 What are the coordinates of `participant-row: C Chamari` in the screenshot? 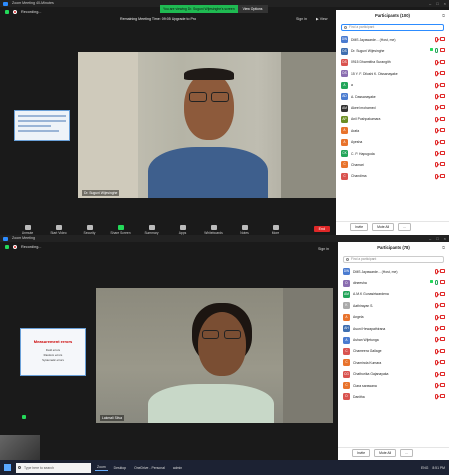 It's located at (392, 164).